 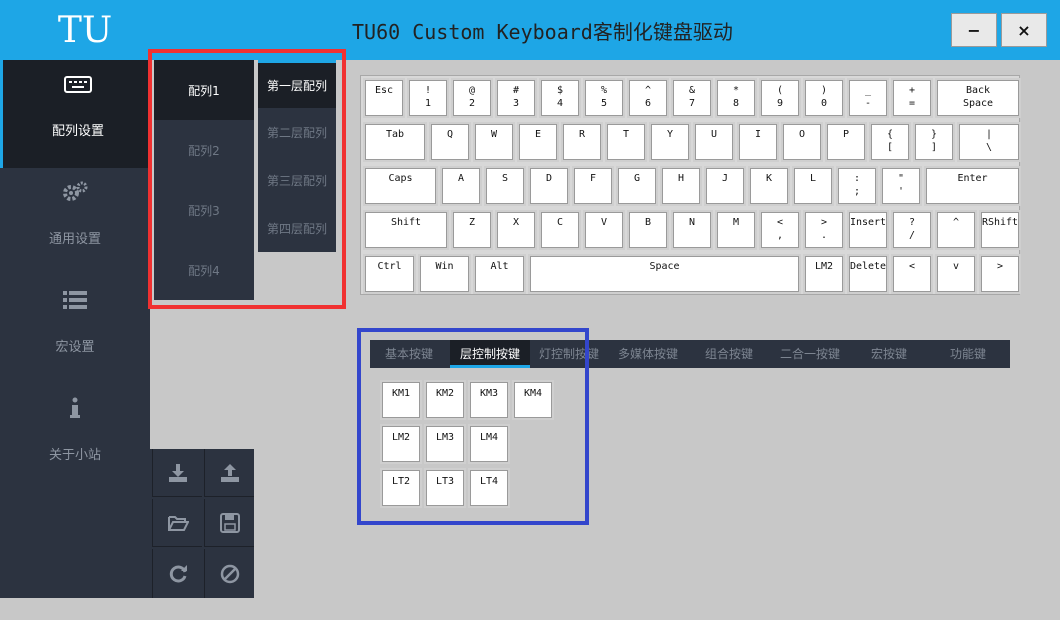 I want to click on key-0-4: $ 4, so click(x=560, y=98).